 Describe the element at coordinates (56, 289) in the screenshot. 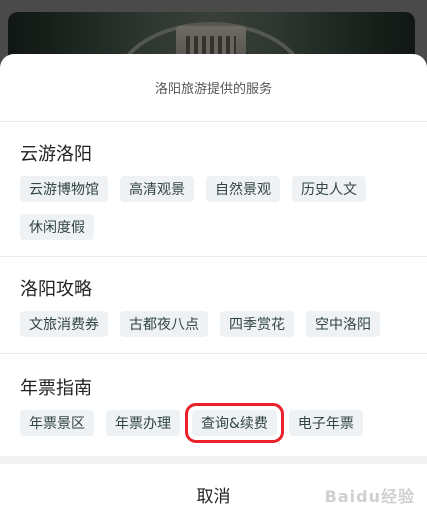

I see `section-heading: 洛阳攻略` at that location.